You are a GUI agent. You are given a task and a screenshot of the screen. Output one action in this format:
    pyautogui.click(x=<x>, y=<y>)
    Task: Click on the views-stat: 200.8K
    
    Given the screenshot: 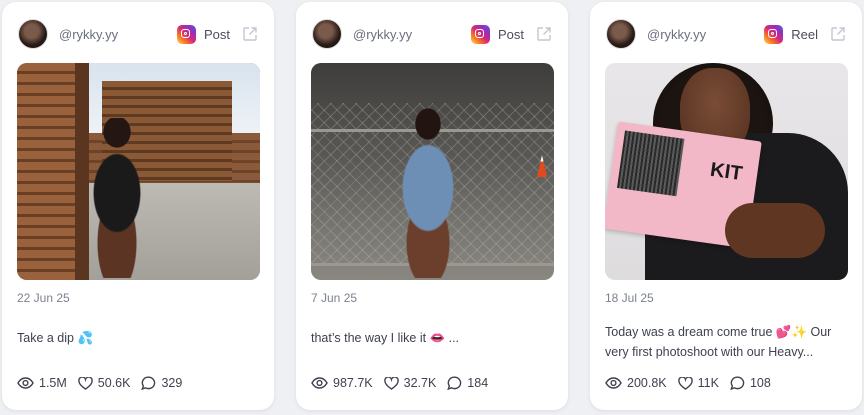 What is the action you would take?
    pyautogui.click(x=636, y=383)
    